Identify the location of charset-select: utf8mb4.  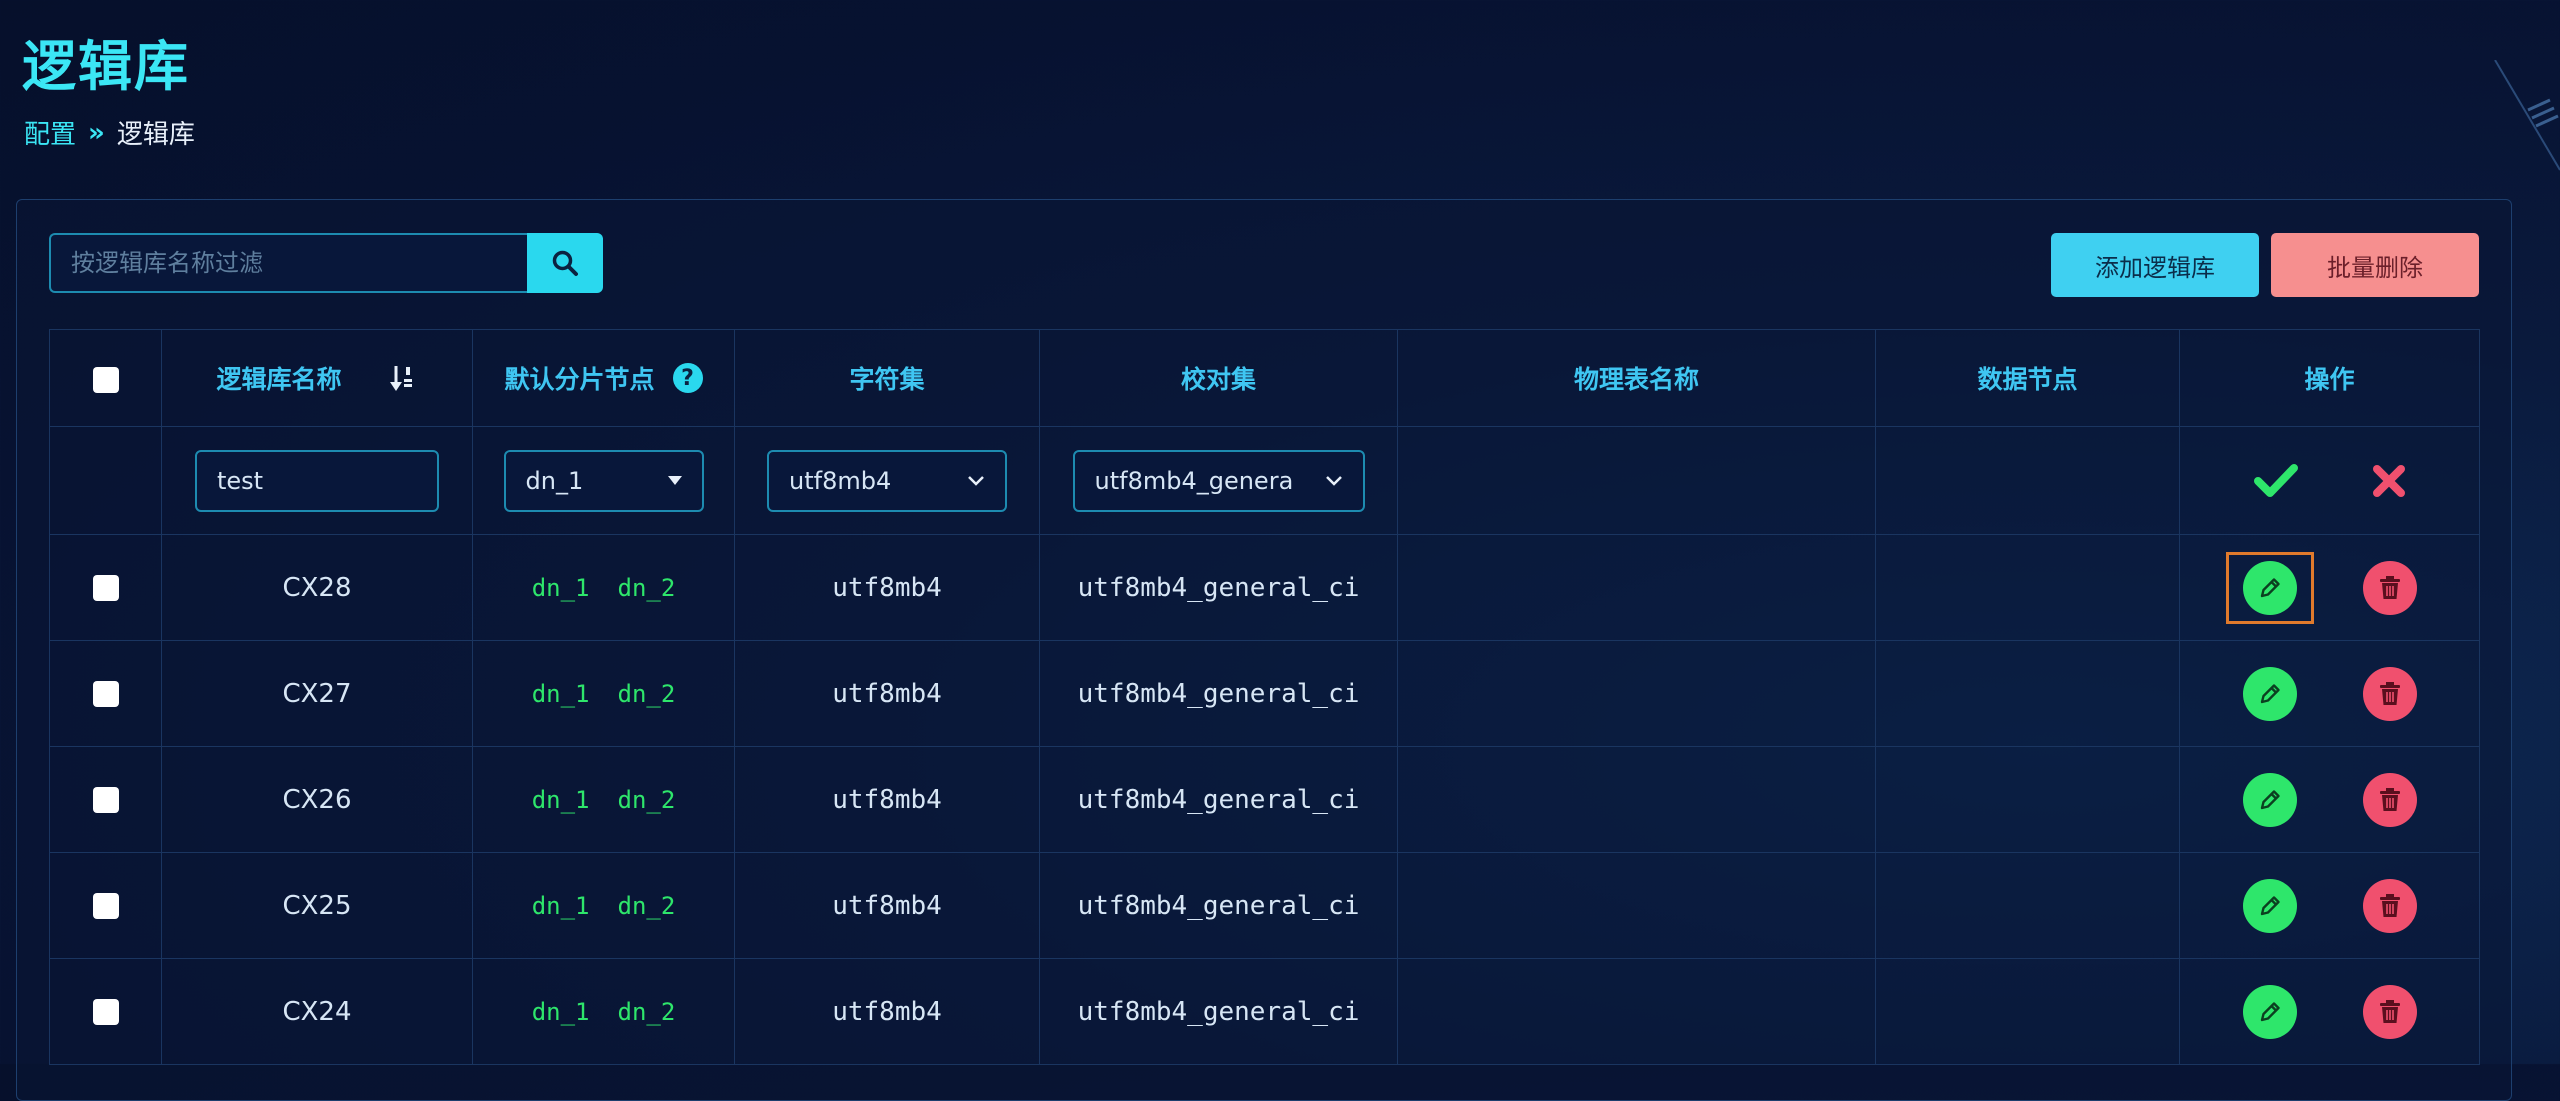
(887, 480).